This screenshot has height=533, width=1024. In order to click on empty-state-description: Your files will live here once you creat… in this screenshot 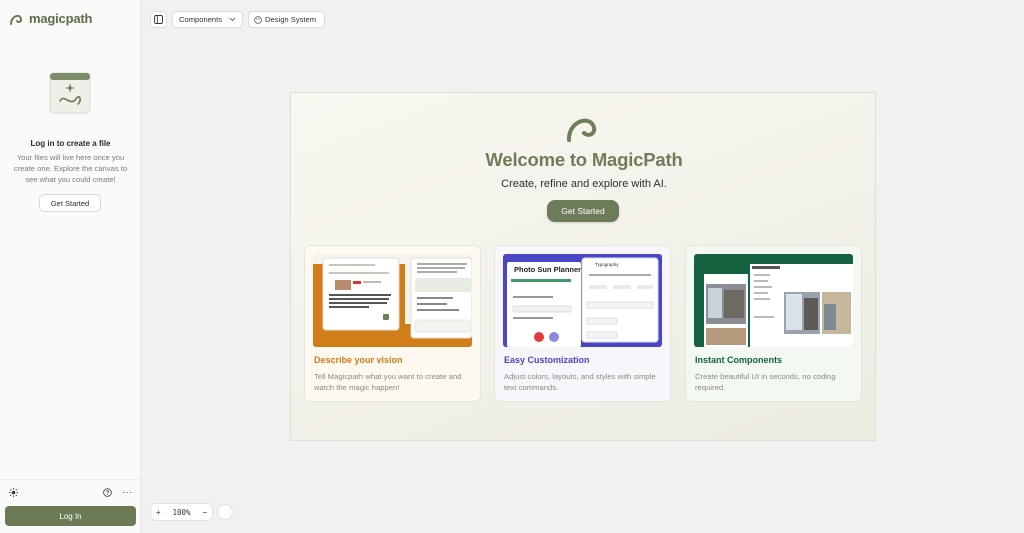, I will do `click(70, 168)`.